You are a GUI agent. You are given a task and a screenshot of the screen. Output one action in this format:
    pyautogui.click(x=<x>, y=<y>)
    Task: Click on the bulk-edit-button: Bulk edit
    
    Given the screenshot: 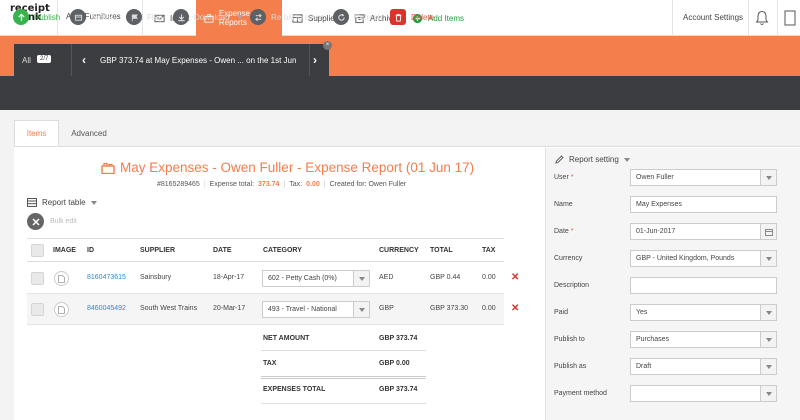 What is the action you would take?
    pyautogui.click(x=52, y=221)
    